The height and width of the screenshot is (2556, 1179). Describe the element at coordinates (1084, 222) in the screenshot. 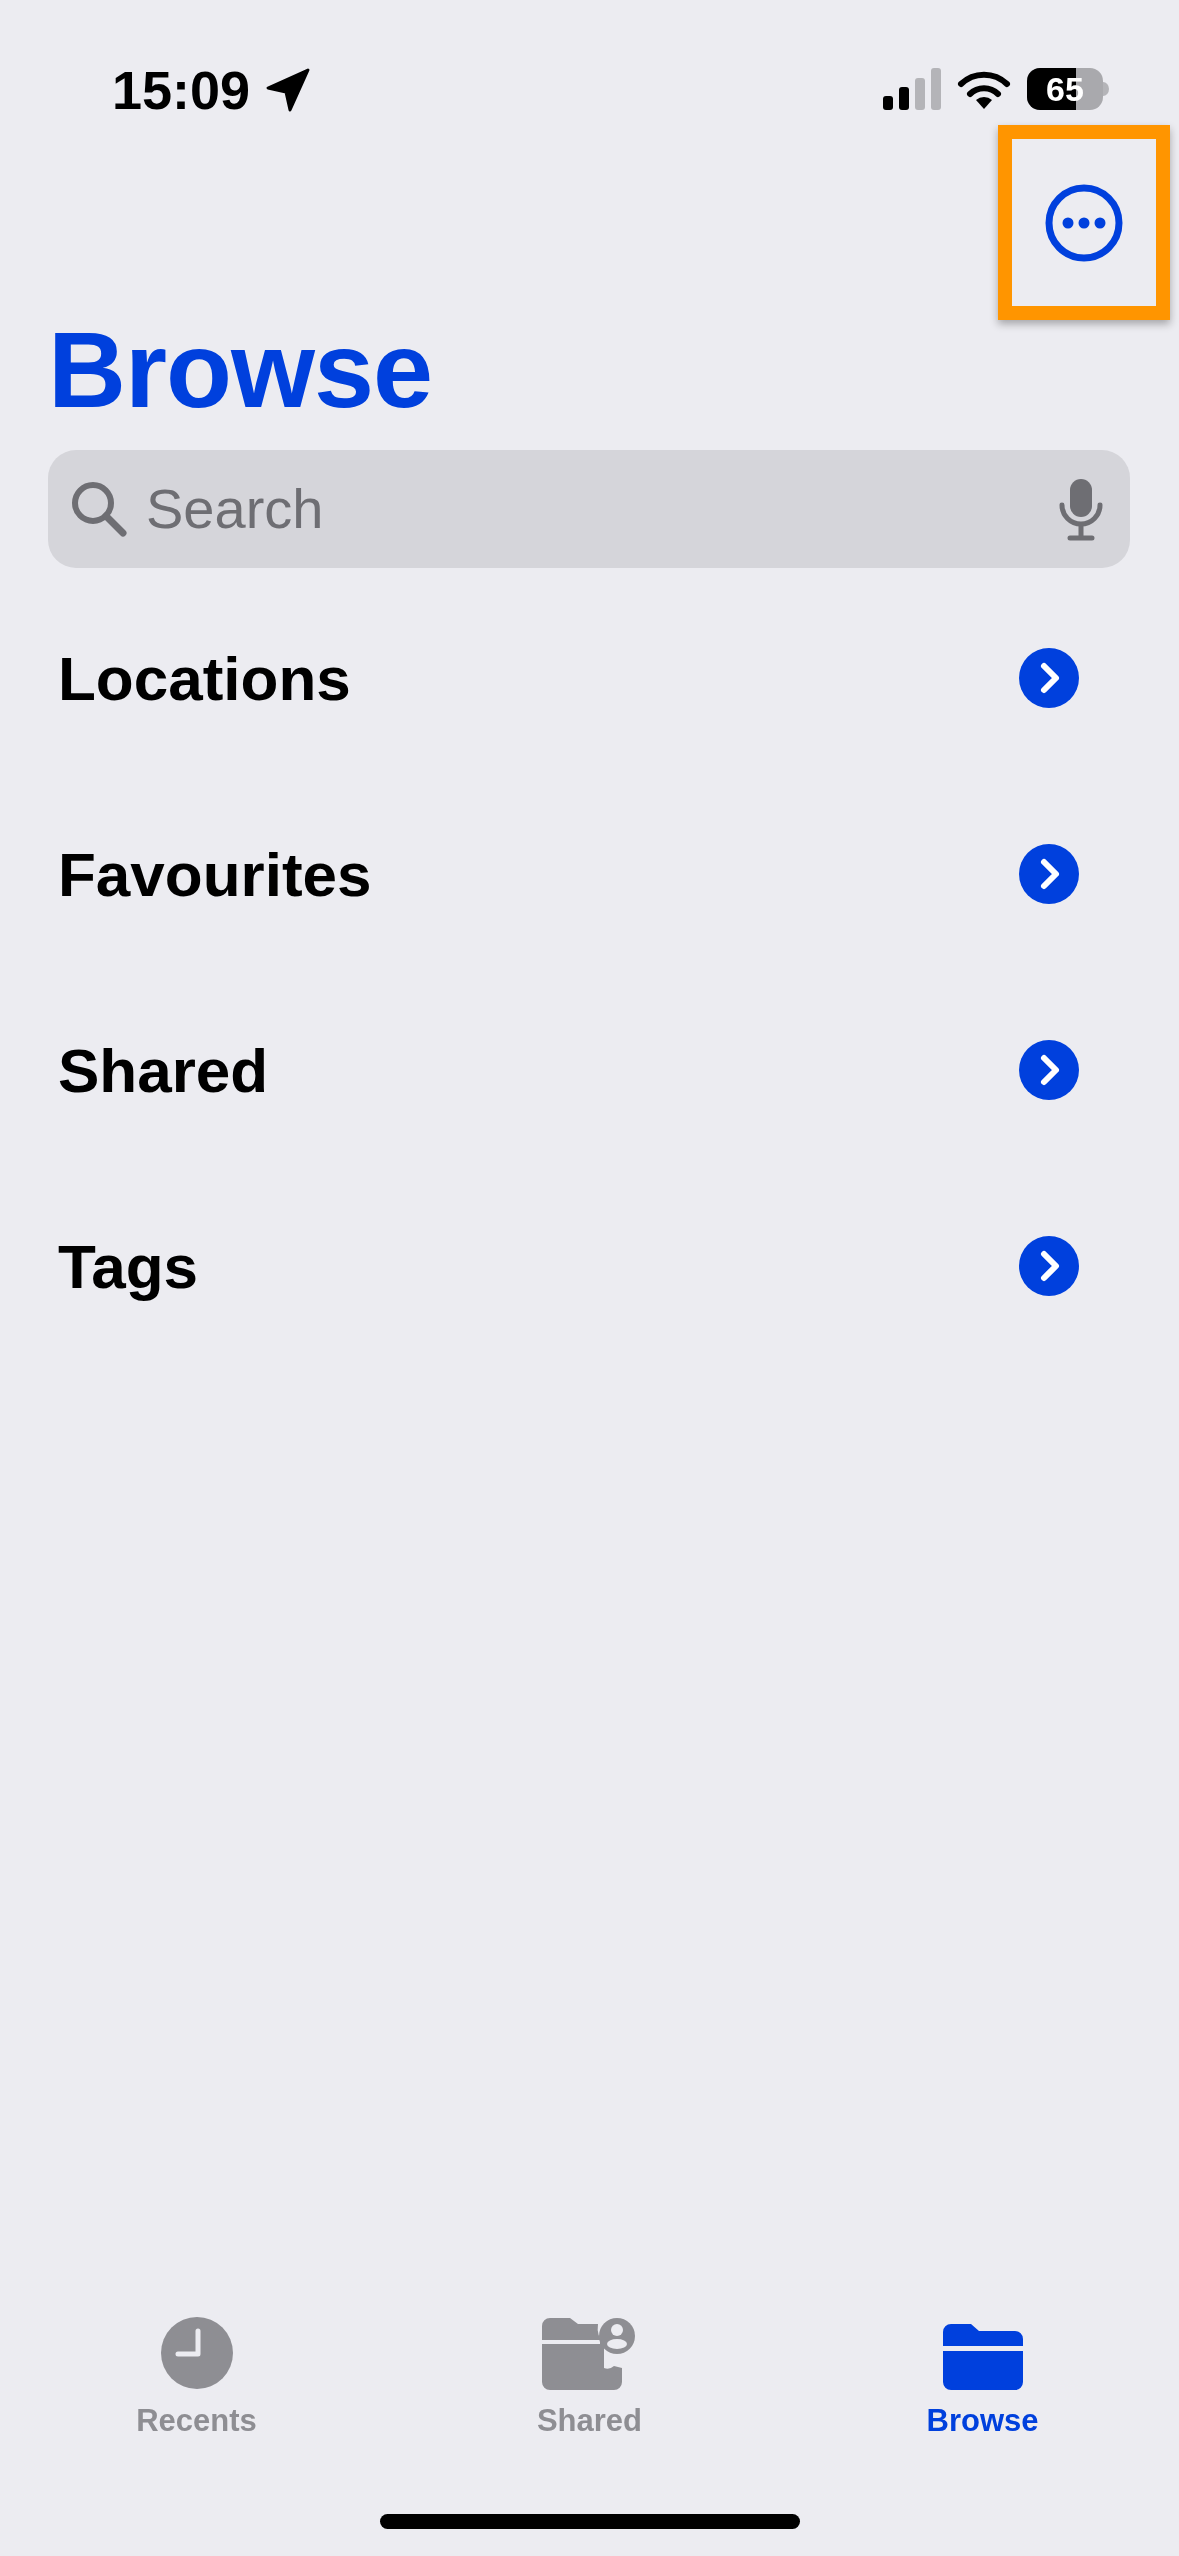

I see `more-button` at that location.